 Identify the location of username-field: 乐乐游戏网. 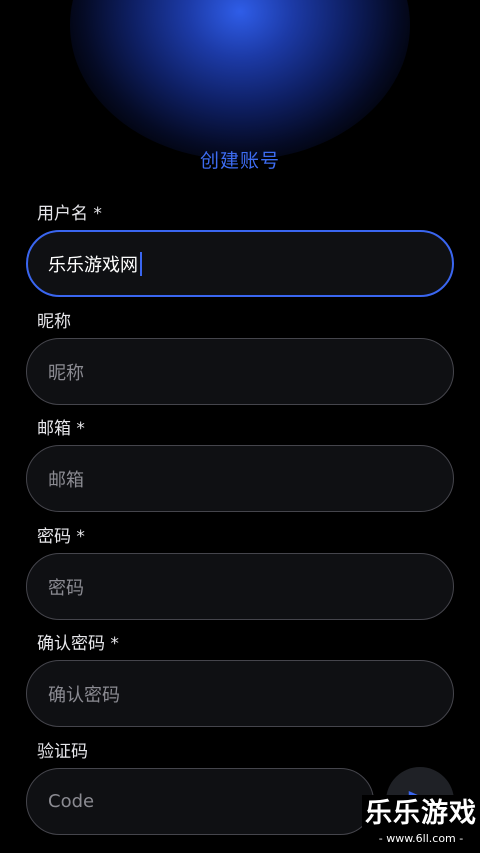
(240, 263).